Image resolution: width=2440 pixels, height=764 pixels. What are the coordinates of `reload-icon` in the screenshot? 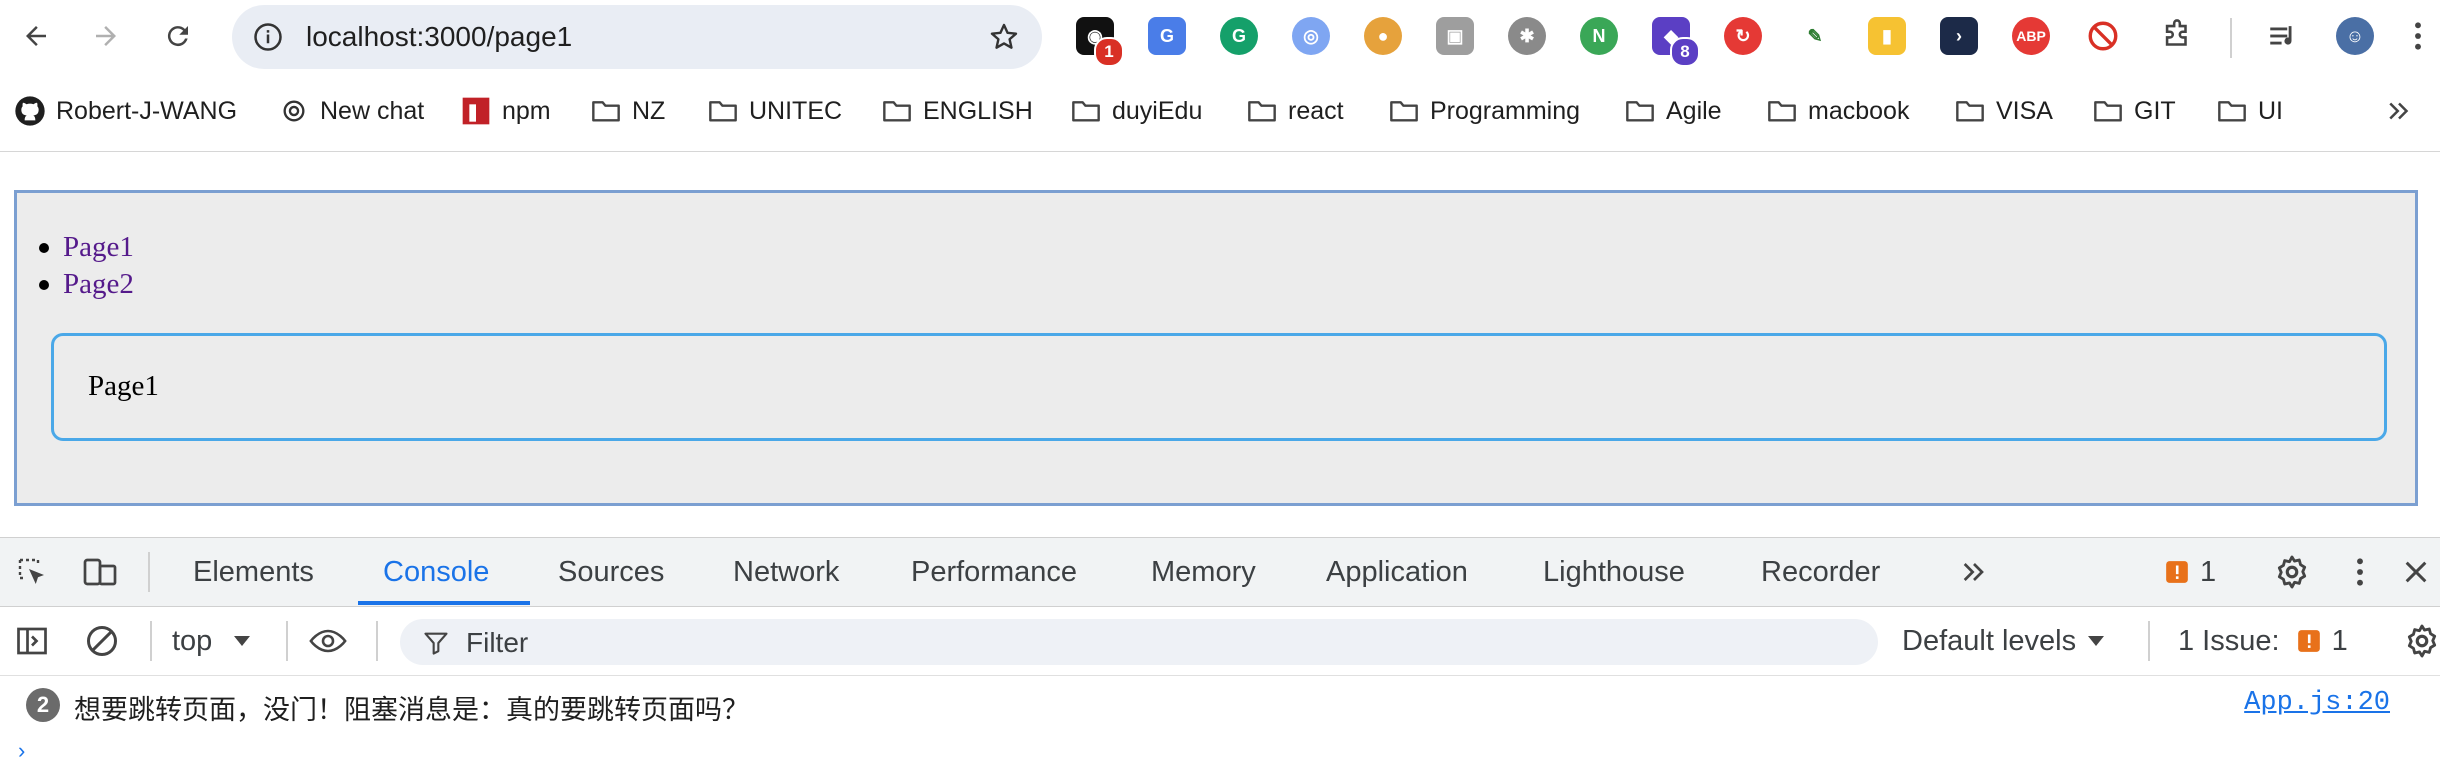 It's located at (177, 36).